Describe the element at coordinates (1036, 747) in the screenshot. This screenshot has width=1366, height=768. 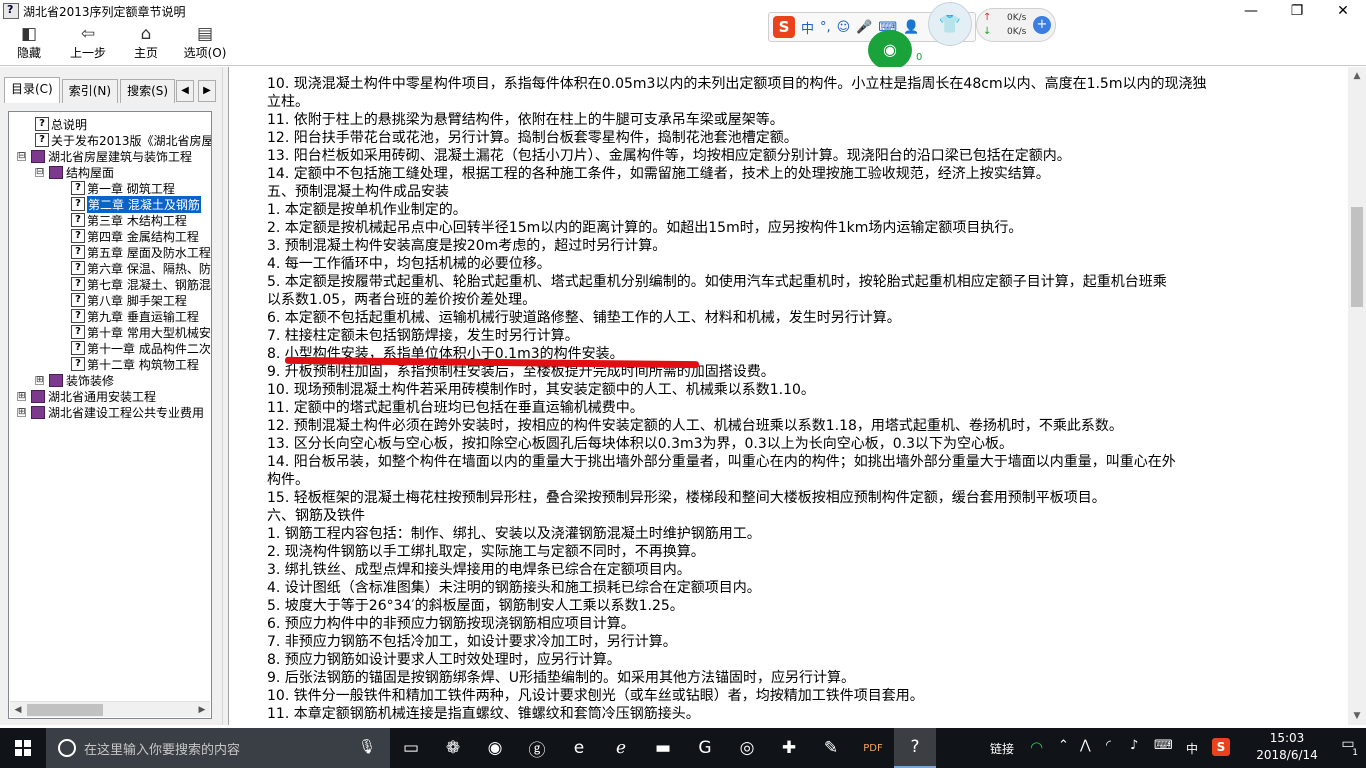
I see `wifi-tray-icon: ◠` at that location.